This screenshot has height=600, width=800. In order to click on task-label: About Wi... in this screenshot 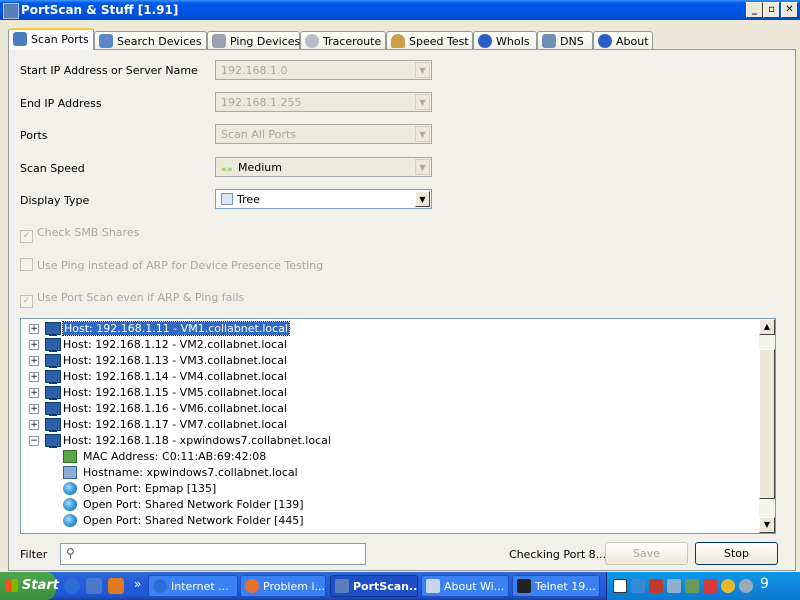, I will do `click(474, 586)`.